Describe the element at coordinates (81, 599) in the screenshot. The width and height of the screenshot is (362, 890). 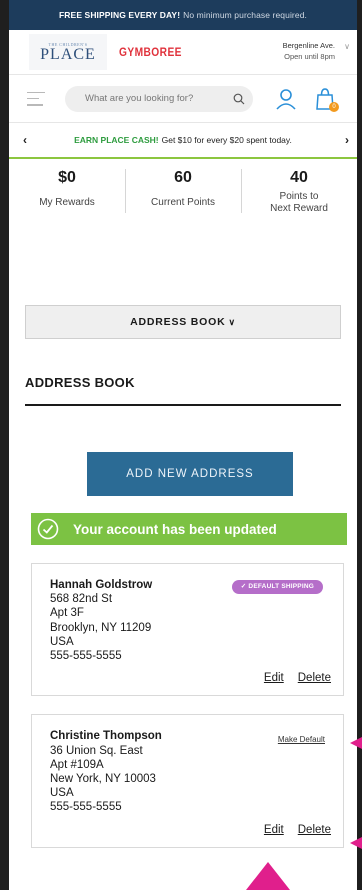
I see `address-line1: 568 82nd St` at that location.